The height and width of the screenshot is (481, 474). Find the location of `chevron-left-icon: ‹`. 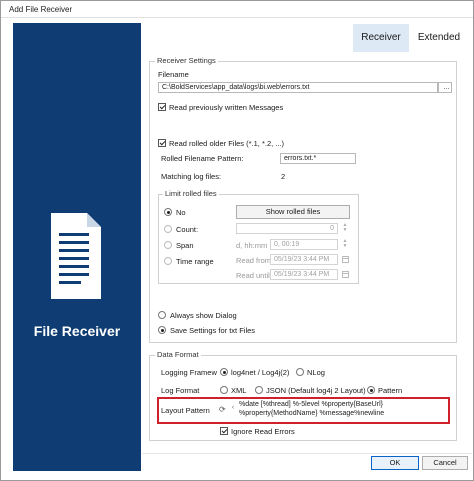

chevron-left-icon: ‹ is located at coordinates (233, 408).